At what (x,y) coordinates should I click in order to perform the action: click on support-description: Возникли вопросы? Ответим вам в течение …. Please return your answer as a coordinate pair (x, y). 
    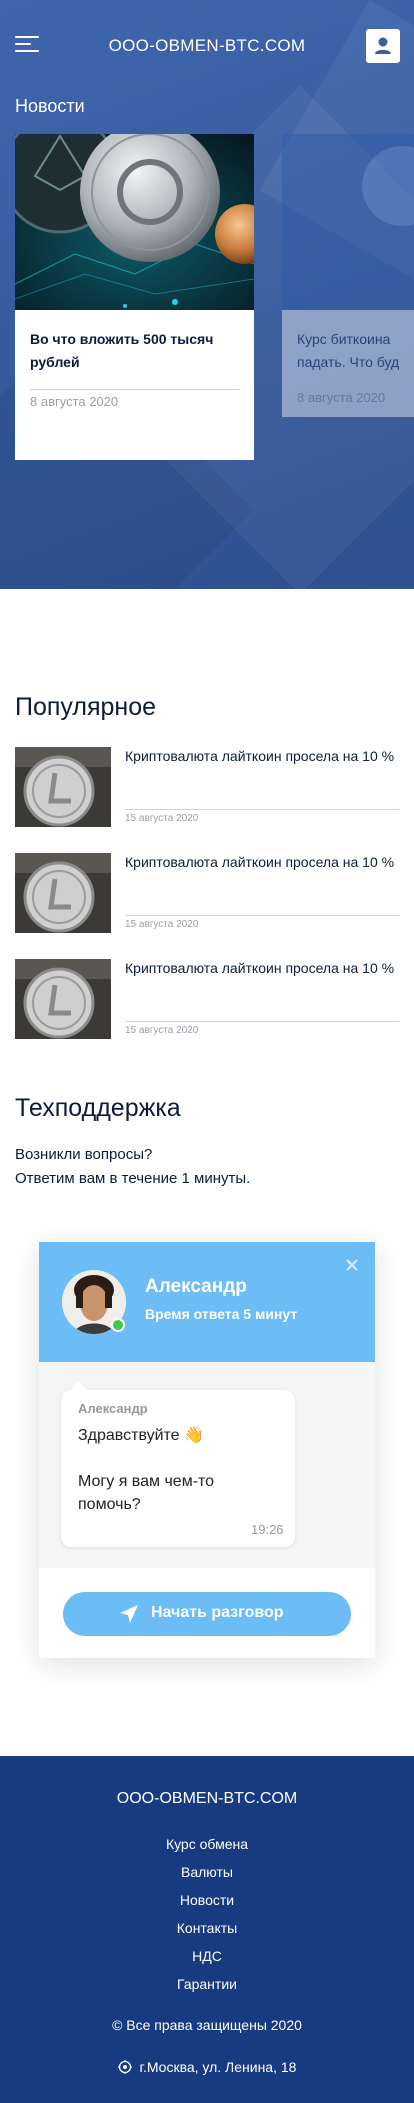
    Looking at the image, I should click on (132, 1167).